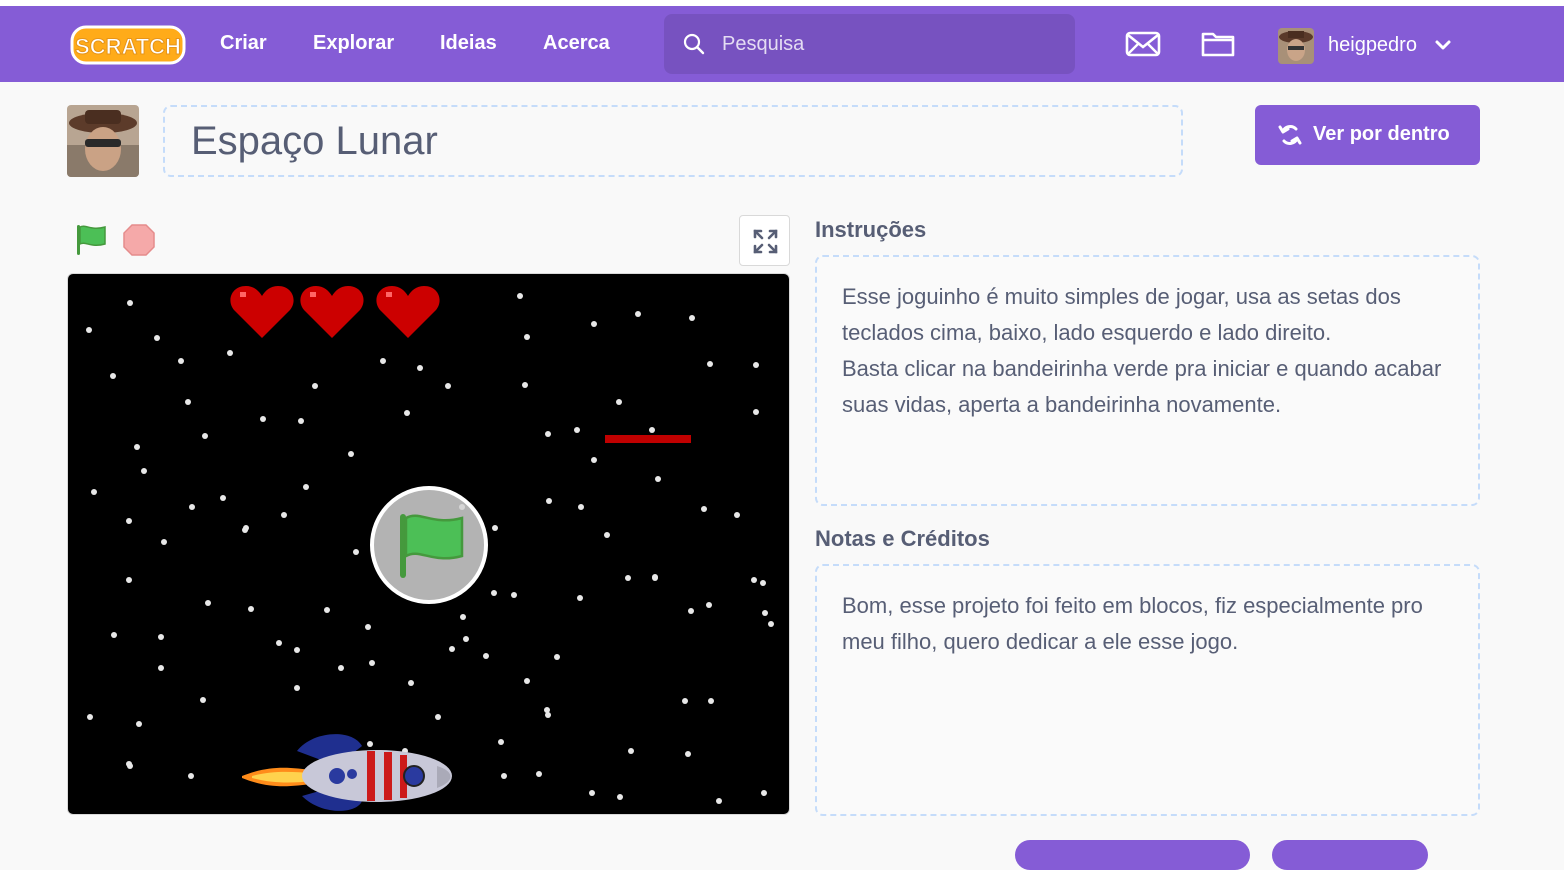 This screenshot has height=870, width=1564. Describe the element at coordinates (468, 43) in the screenshot. I see `nav-link-ideias: Ideias` at that location.